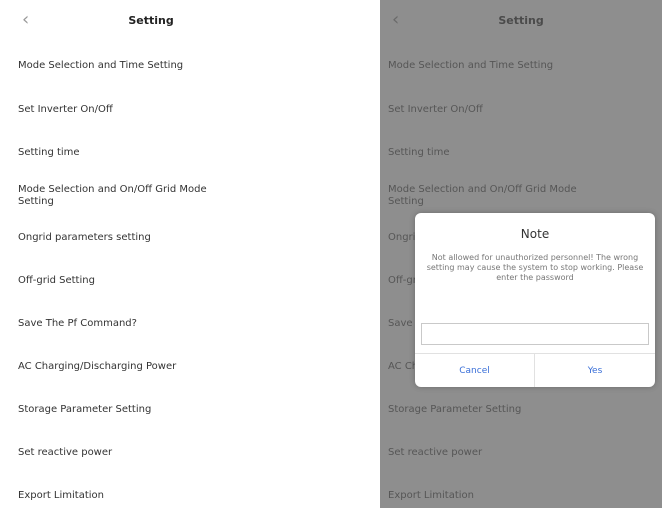  Describe the element at coordinates (521, 496) in the screenshot. I see `settings-item-export-limitation: Export Limitation` at that location.